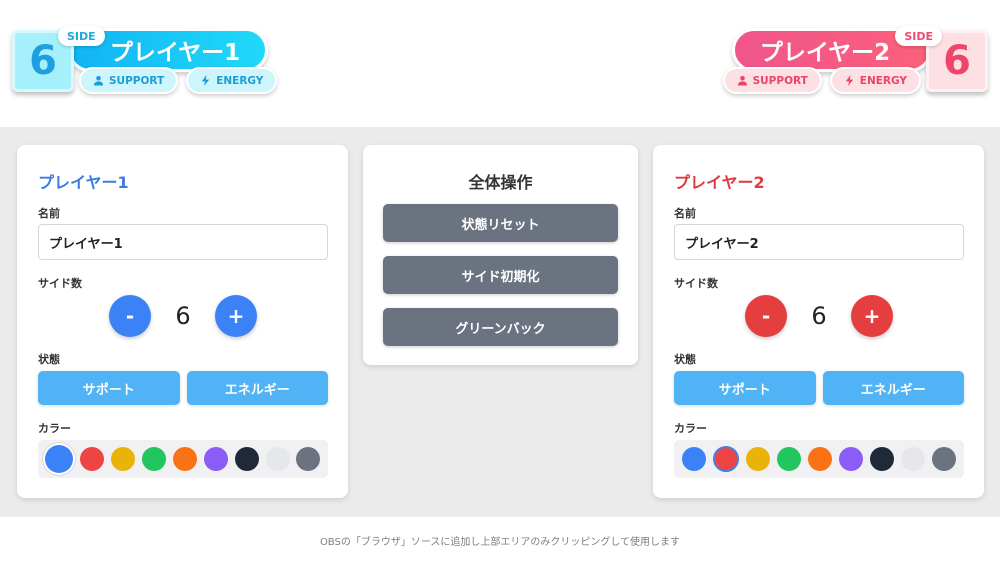 The image size is (1000, 563). What do you see at coordinates (500, 542) in the screenshot?
I see `footer-note: OBSの「ブラウザ」ソースに追加し上部エリアのみクリッピングして使用します` at bounding box center [500, 542].